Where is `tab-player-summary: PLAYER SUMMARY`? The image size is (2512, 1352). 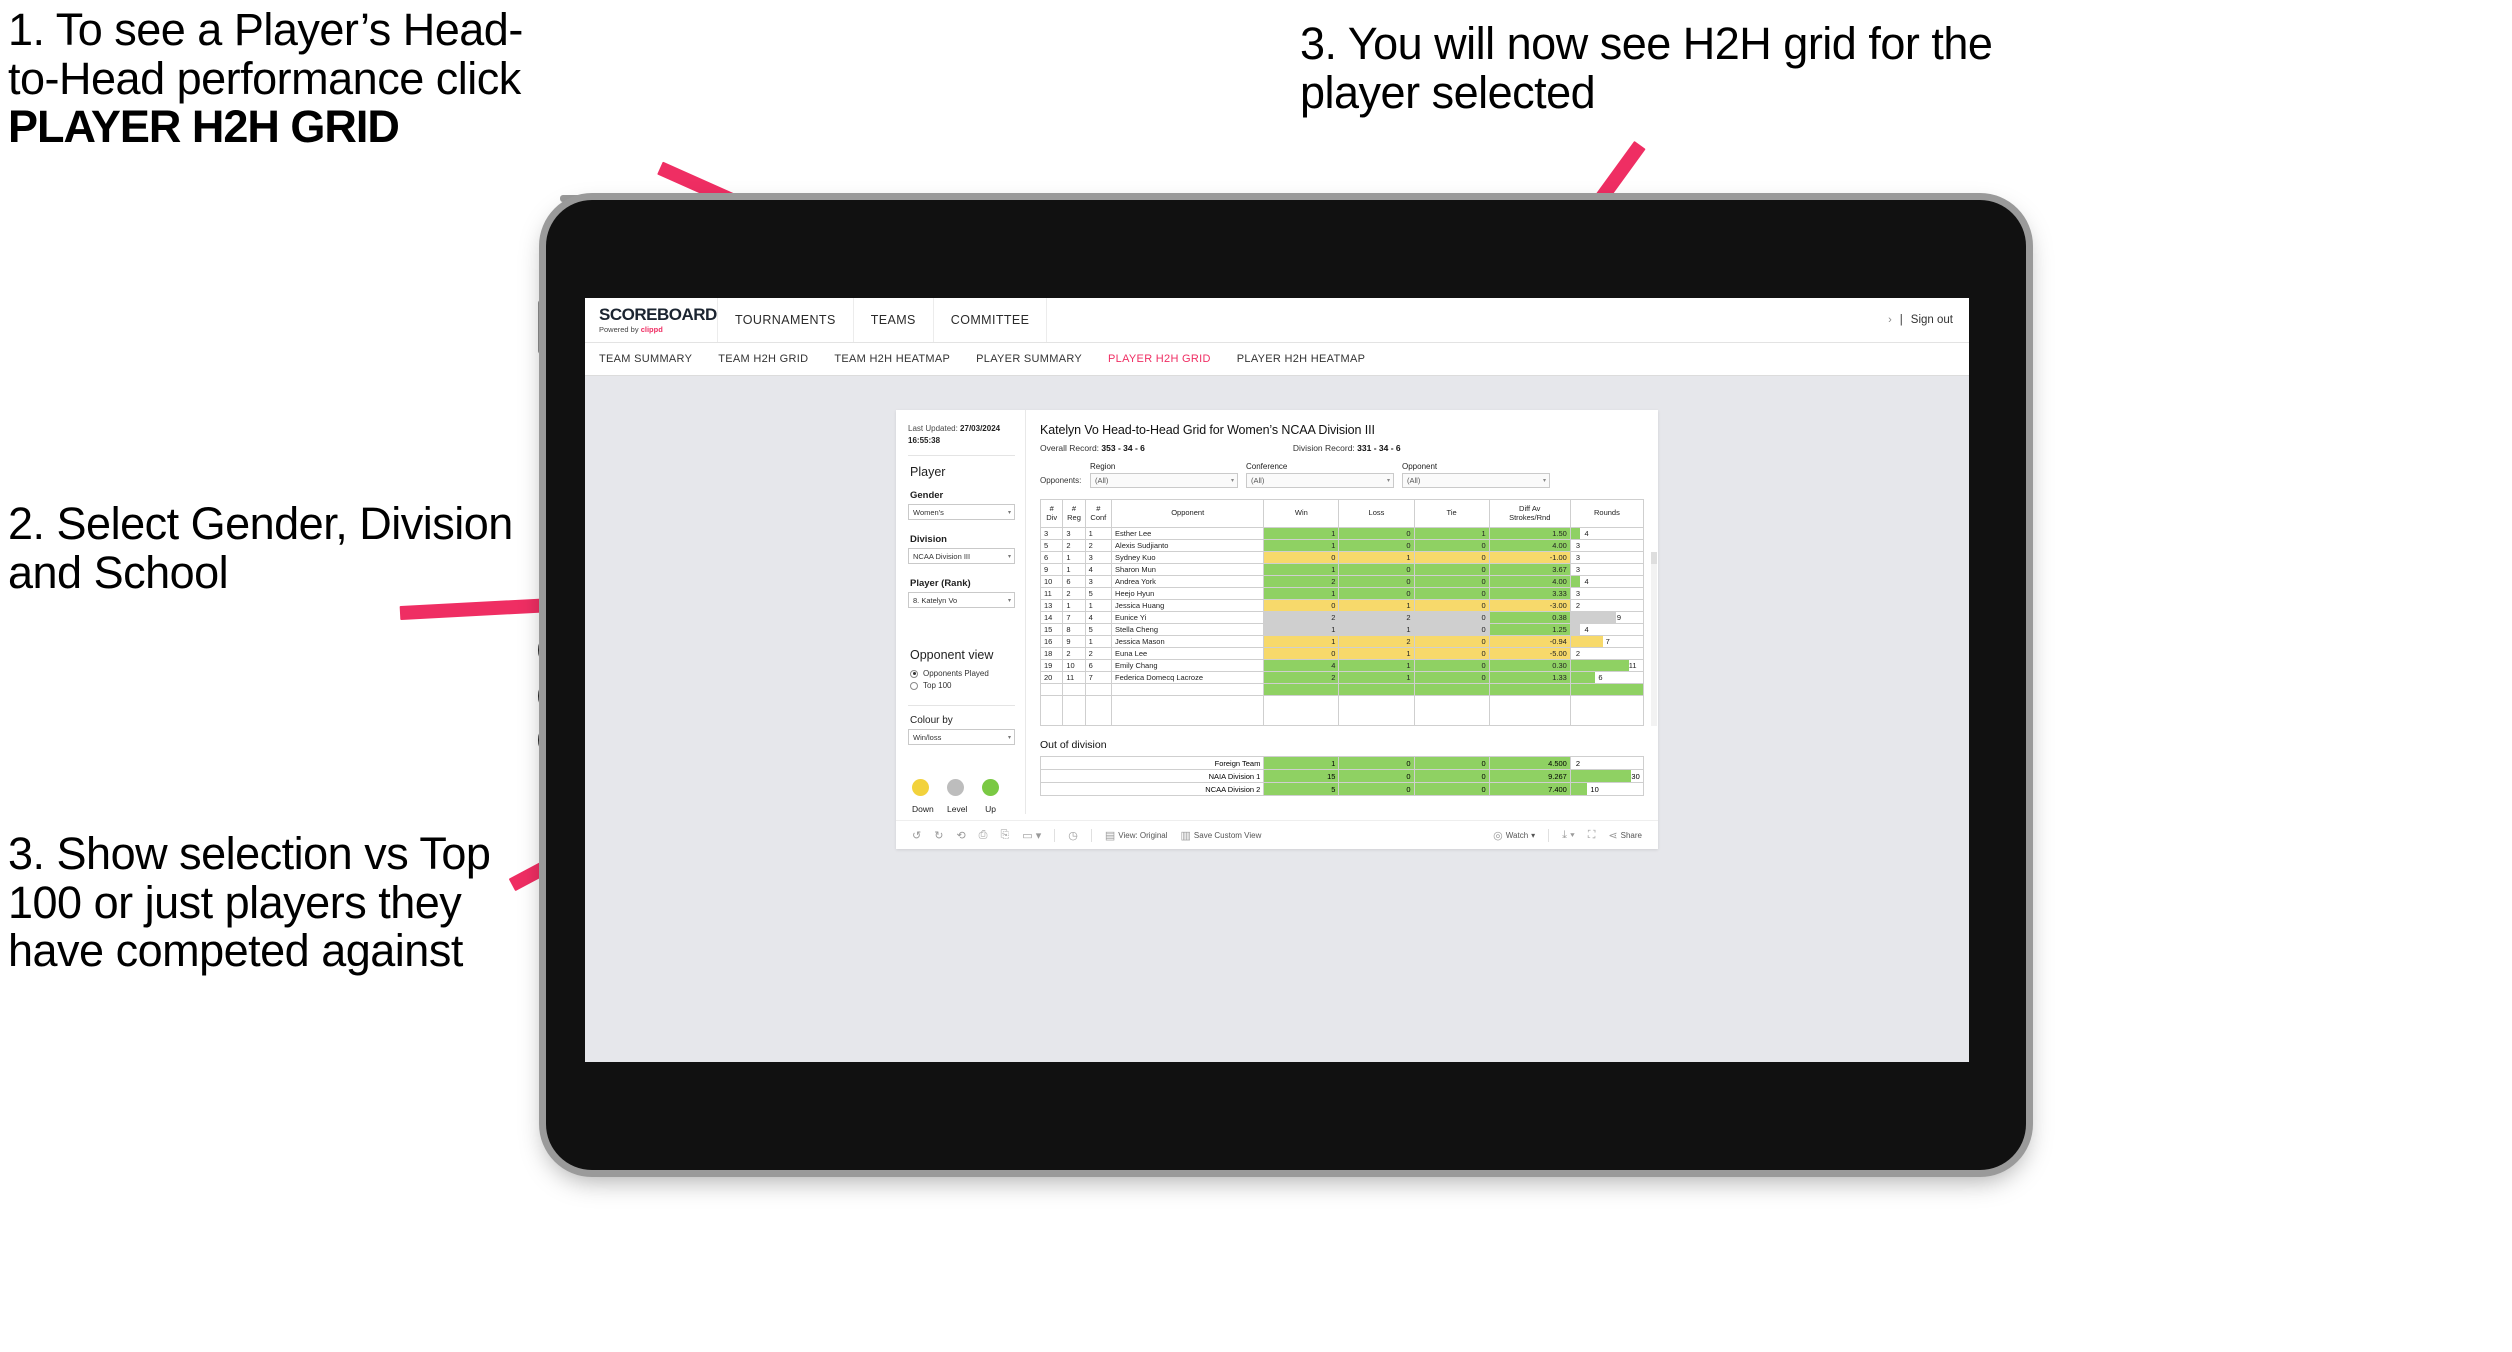
tab-player-summary: PLAYER SUMMARY is located at coordinates (1029, 359).